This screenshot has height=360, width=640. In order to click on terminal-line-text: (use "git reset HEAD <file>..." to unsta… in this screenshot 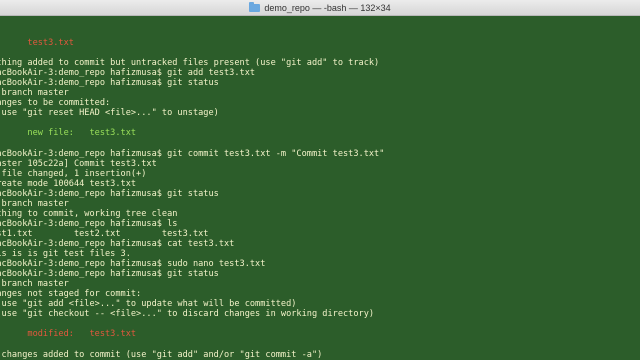, I will do `click(109, 113)`.